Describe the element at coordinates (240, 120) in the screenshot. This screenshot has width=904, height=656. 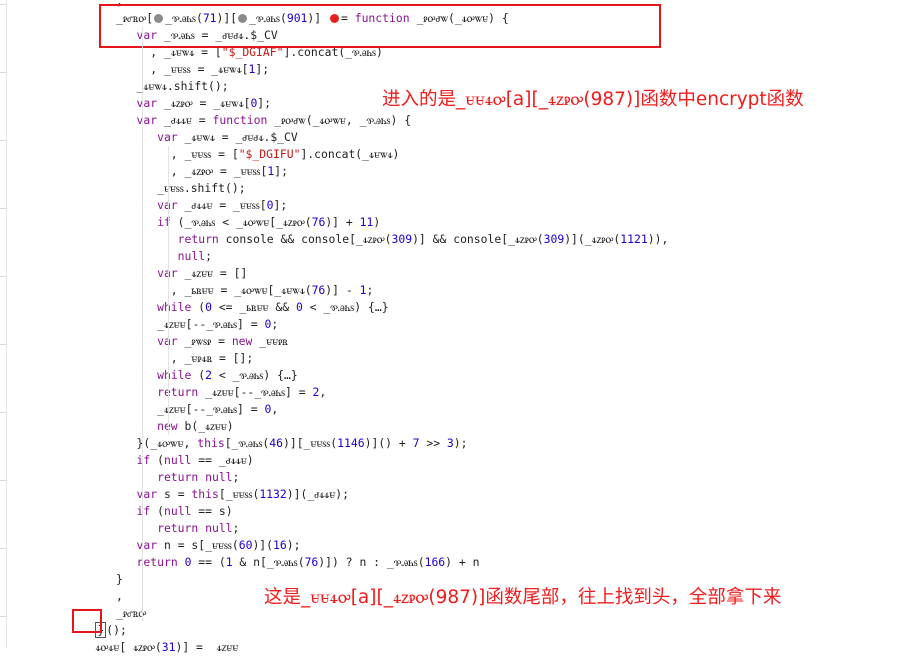
I see `code-keyword: function` at that location.